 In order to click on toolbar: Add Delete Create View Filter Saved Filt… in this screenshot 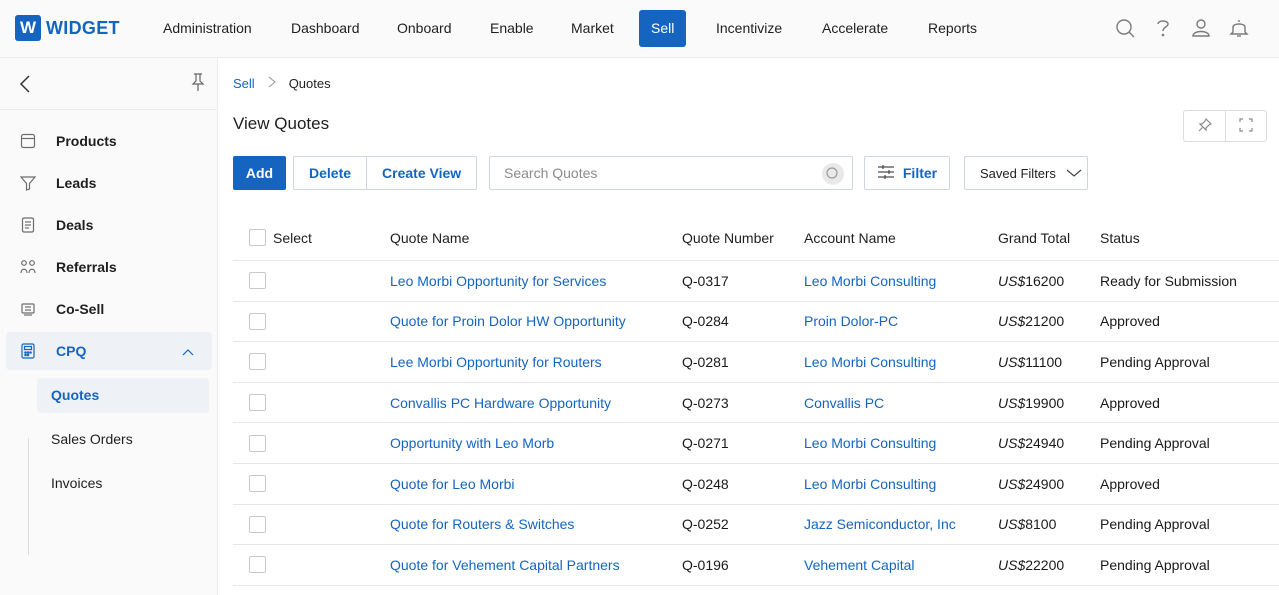, I will do `click(756, 173)`.